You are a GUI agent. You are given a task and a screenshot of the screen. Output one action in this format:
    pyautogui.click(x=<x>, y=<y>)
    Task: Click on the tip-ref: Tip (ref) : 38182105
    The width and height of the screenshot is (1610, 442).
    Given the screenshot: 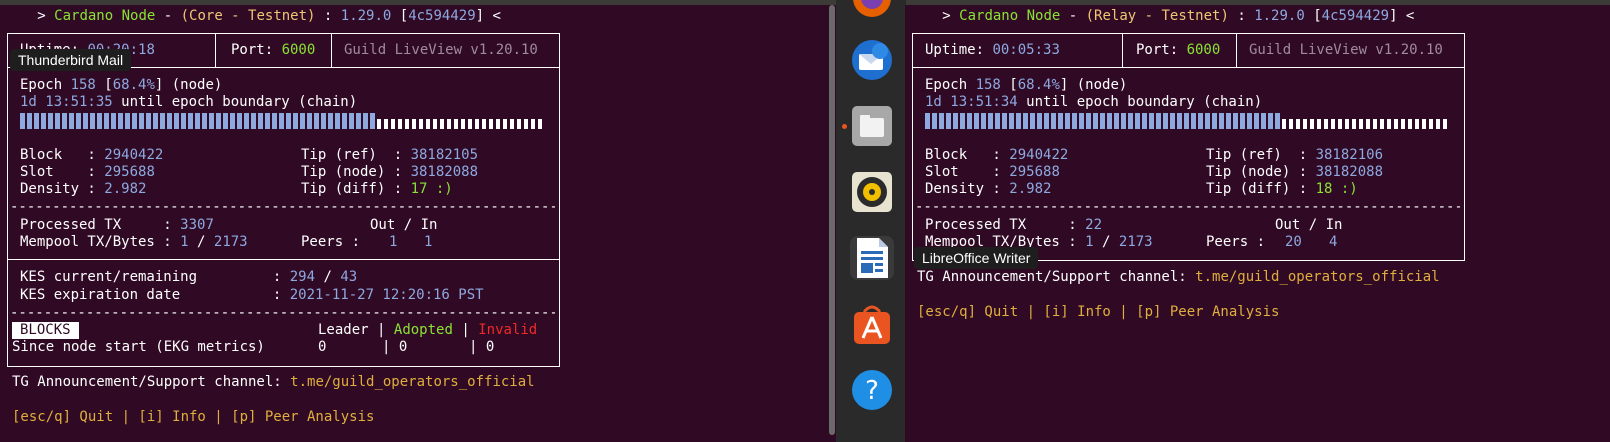 What is the action you would take?
    pyautogui.click(x=390, y=155)
    